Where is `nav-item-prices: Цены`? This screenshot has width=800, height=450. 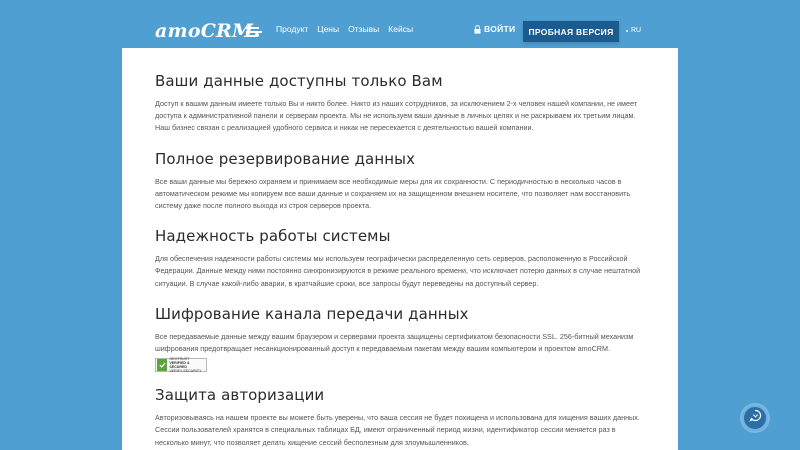
nav-item-prices: Цены is located at coordinates (328, 29).